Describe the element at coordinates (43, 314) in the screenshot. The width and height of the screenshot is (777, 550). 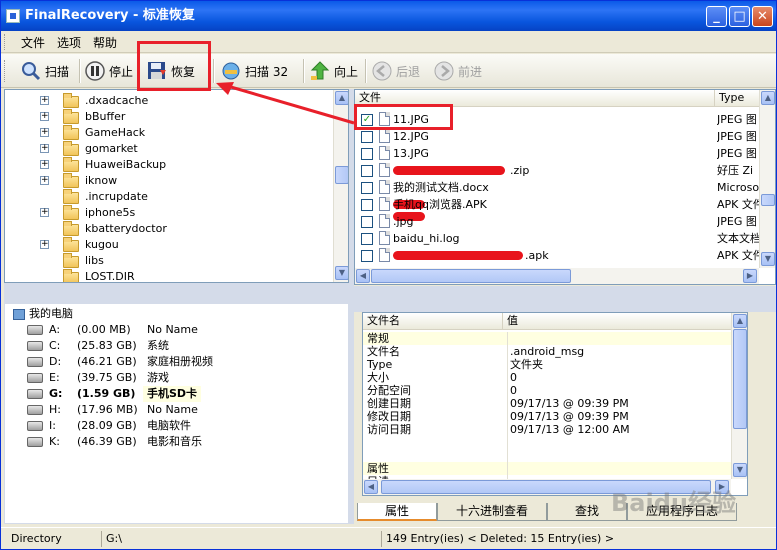
I see `my-computer-node: 我的电脑` at that location.